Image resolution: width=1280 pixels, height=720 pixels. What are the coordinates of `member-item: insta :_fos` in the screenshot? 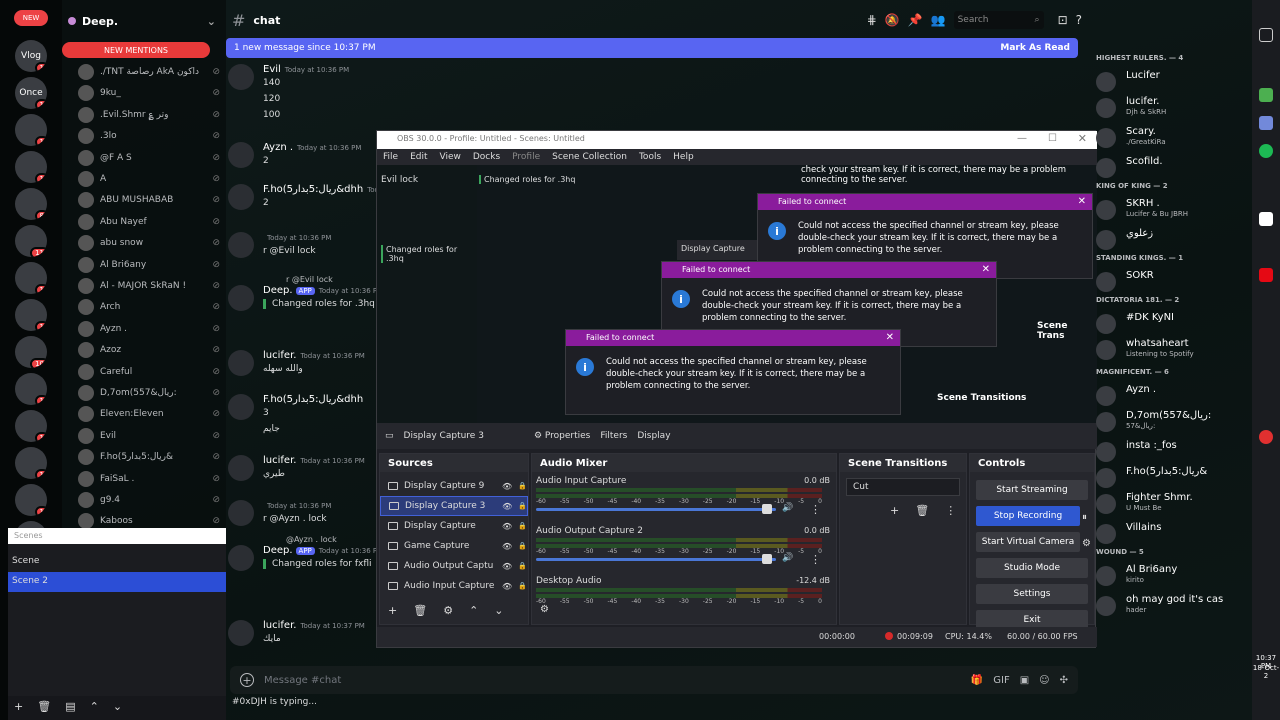 It's located at (1173, 451).